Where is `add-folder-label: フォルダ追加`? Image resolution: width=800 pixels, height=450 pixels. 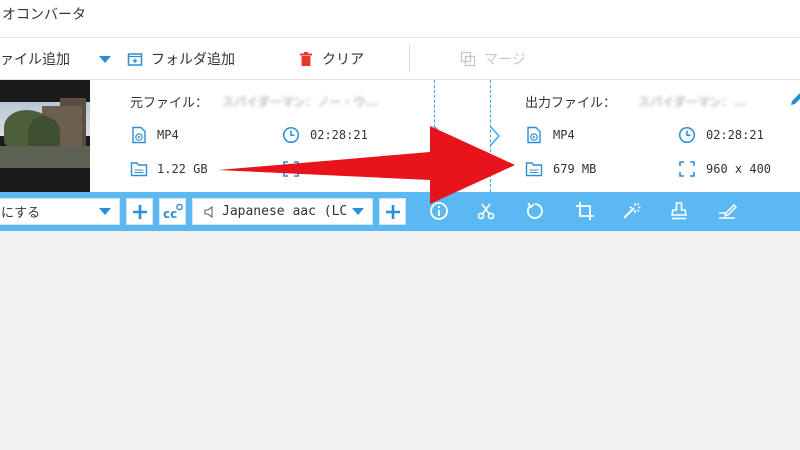 add-folder-label: フォルダ追加 is located at coordinates (193, 60).